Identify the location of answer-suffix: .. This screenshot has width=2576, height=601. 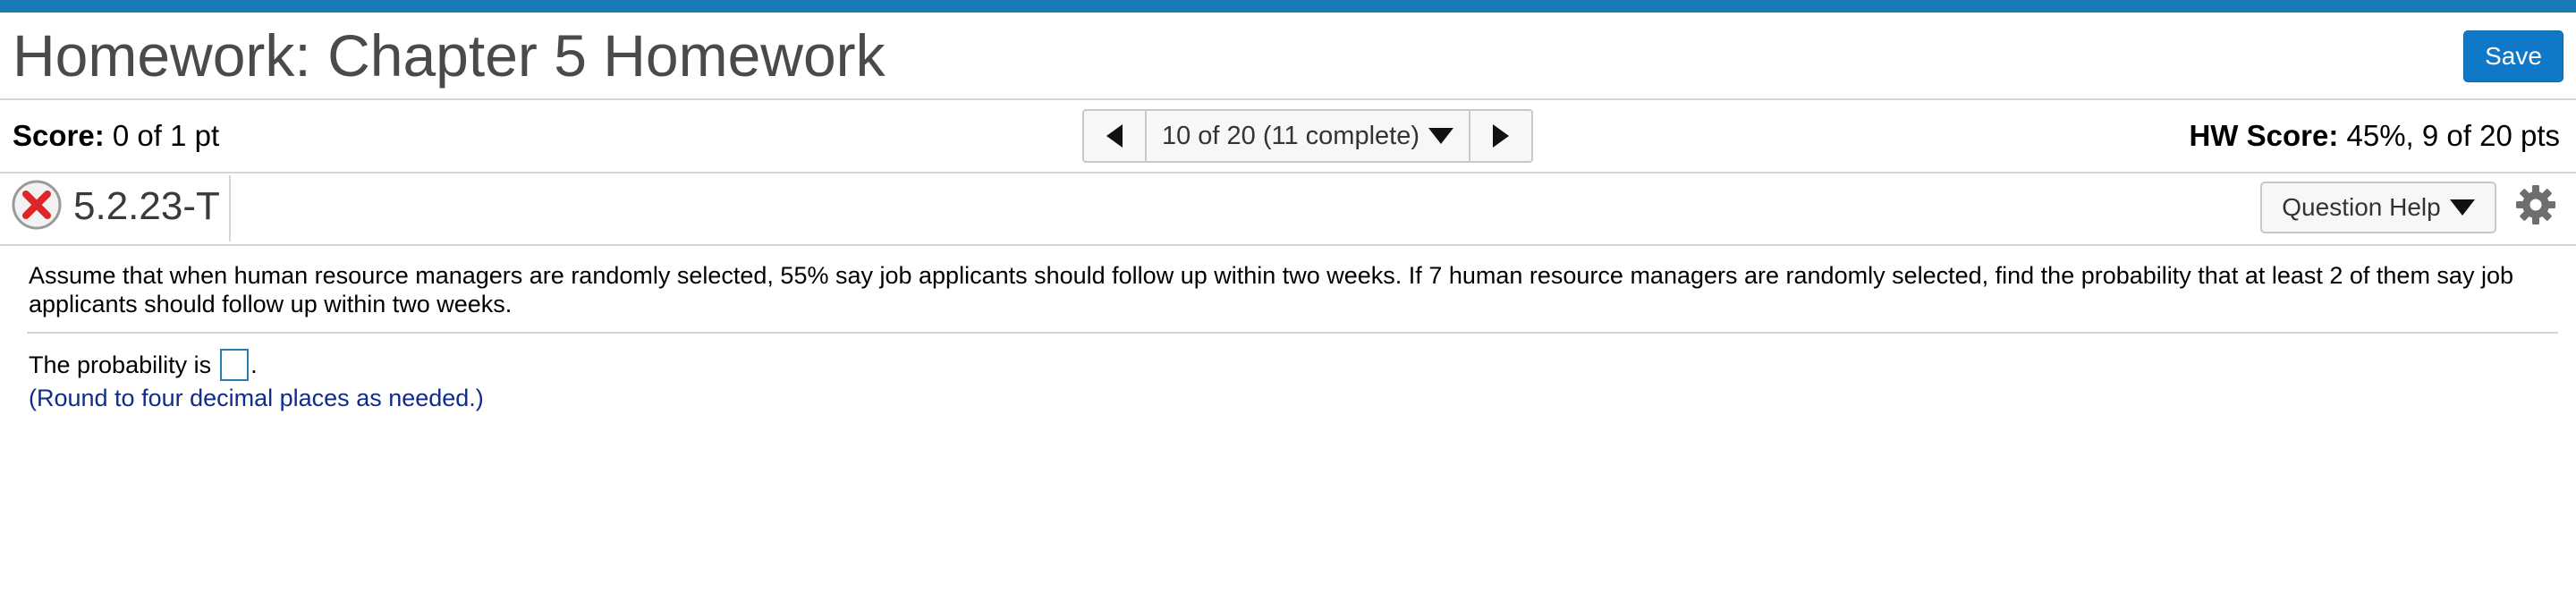
(254, 364).